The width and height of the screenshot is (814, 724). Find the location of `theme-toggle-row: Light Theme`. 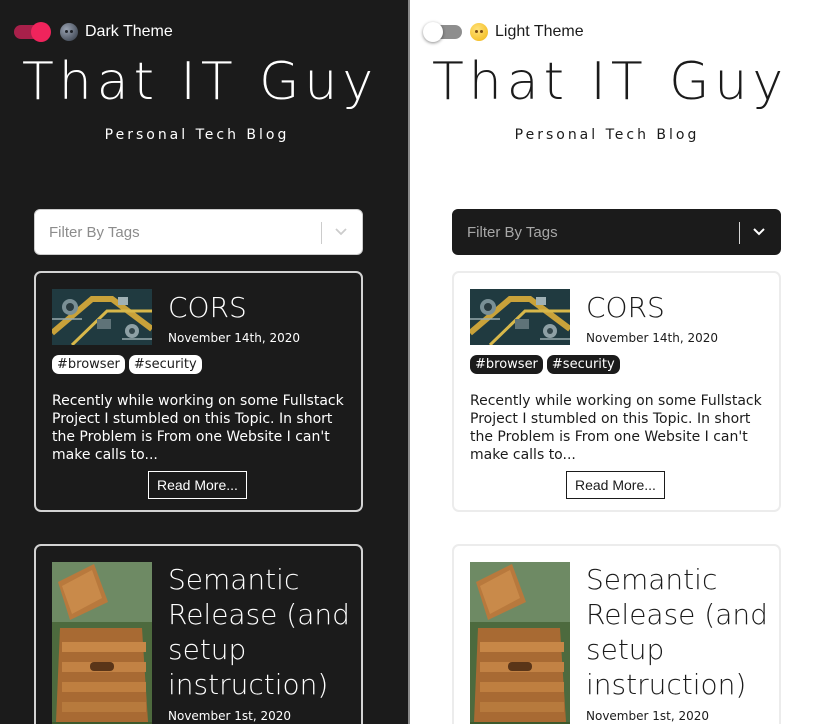

theme-toggle-row: Light Theme is located at coordinates (503, 32).